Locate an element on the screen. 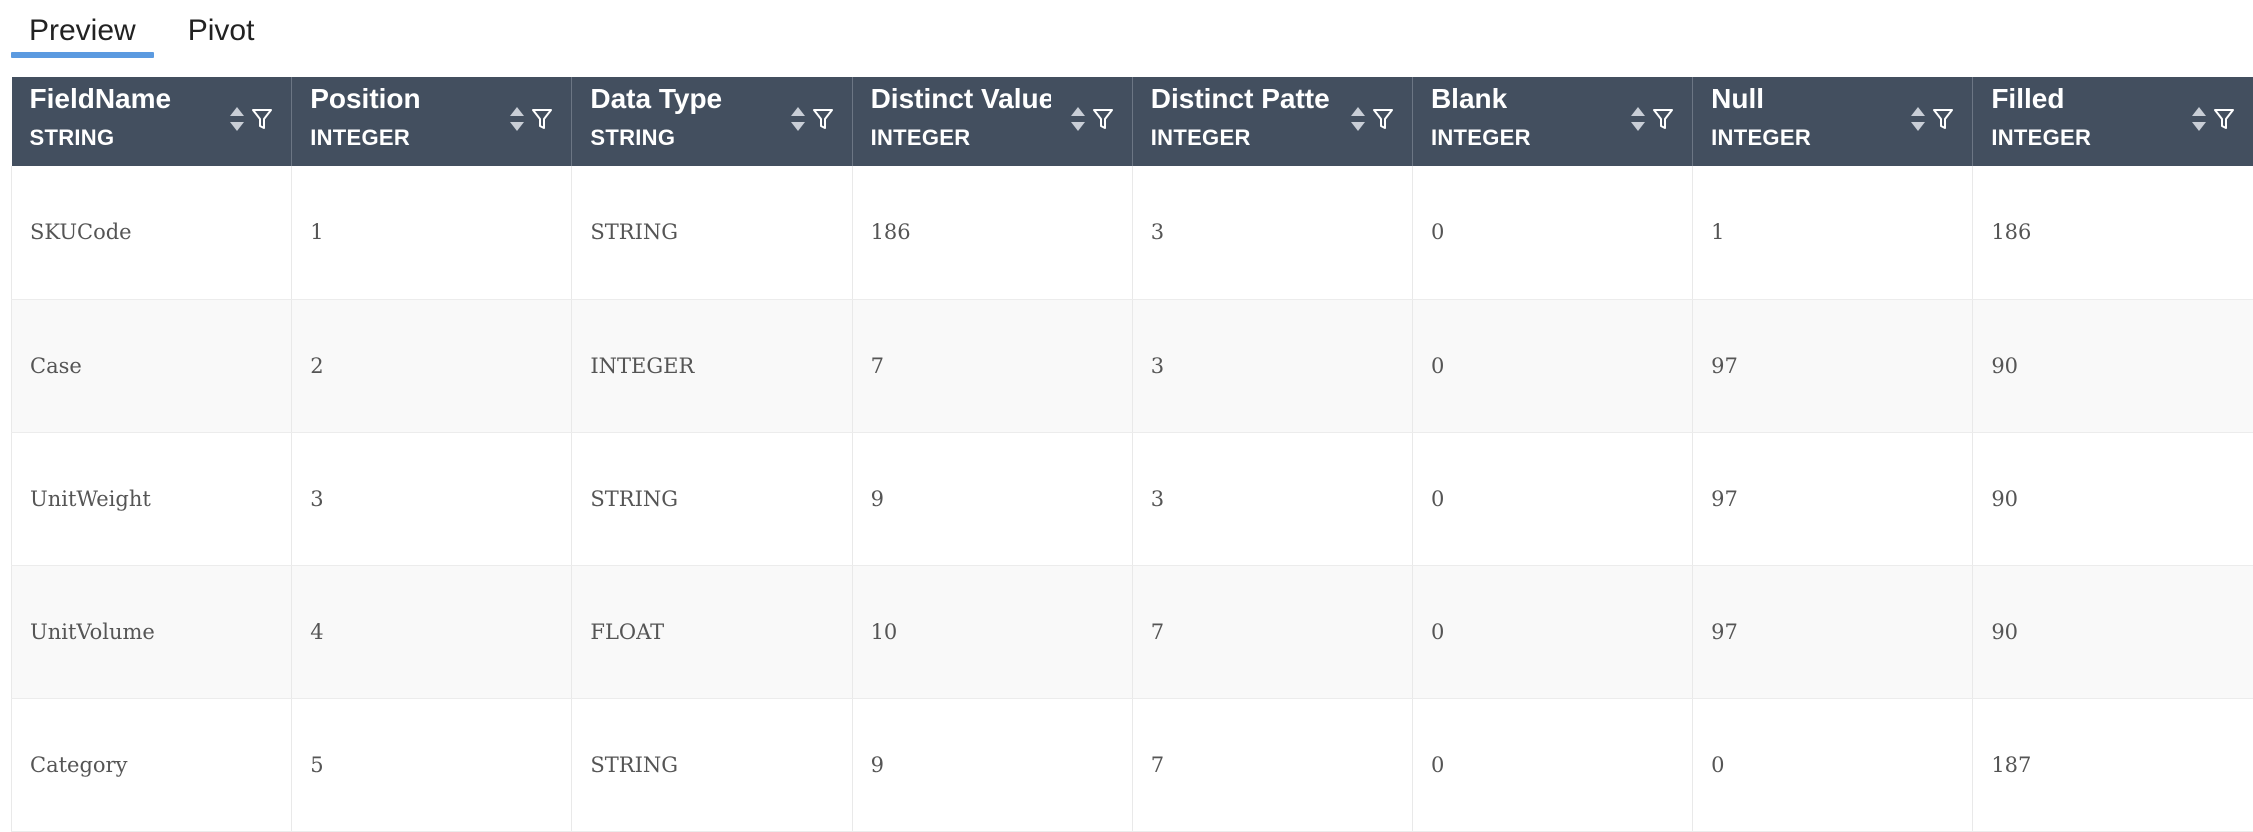 The image size is (2253, 832). column-name: Data Type is located at coordinates (656, 99).